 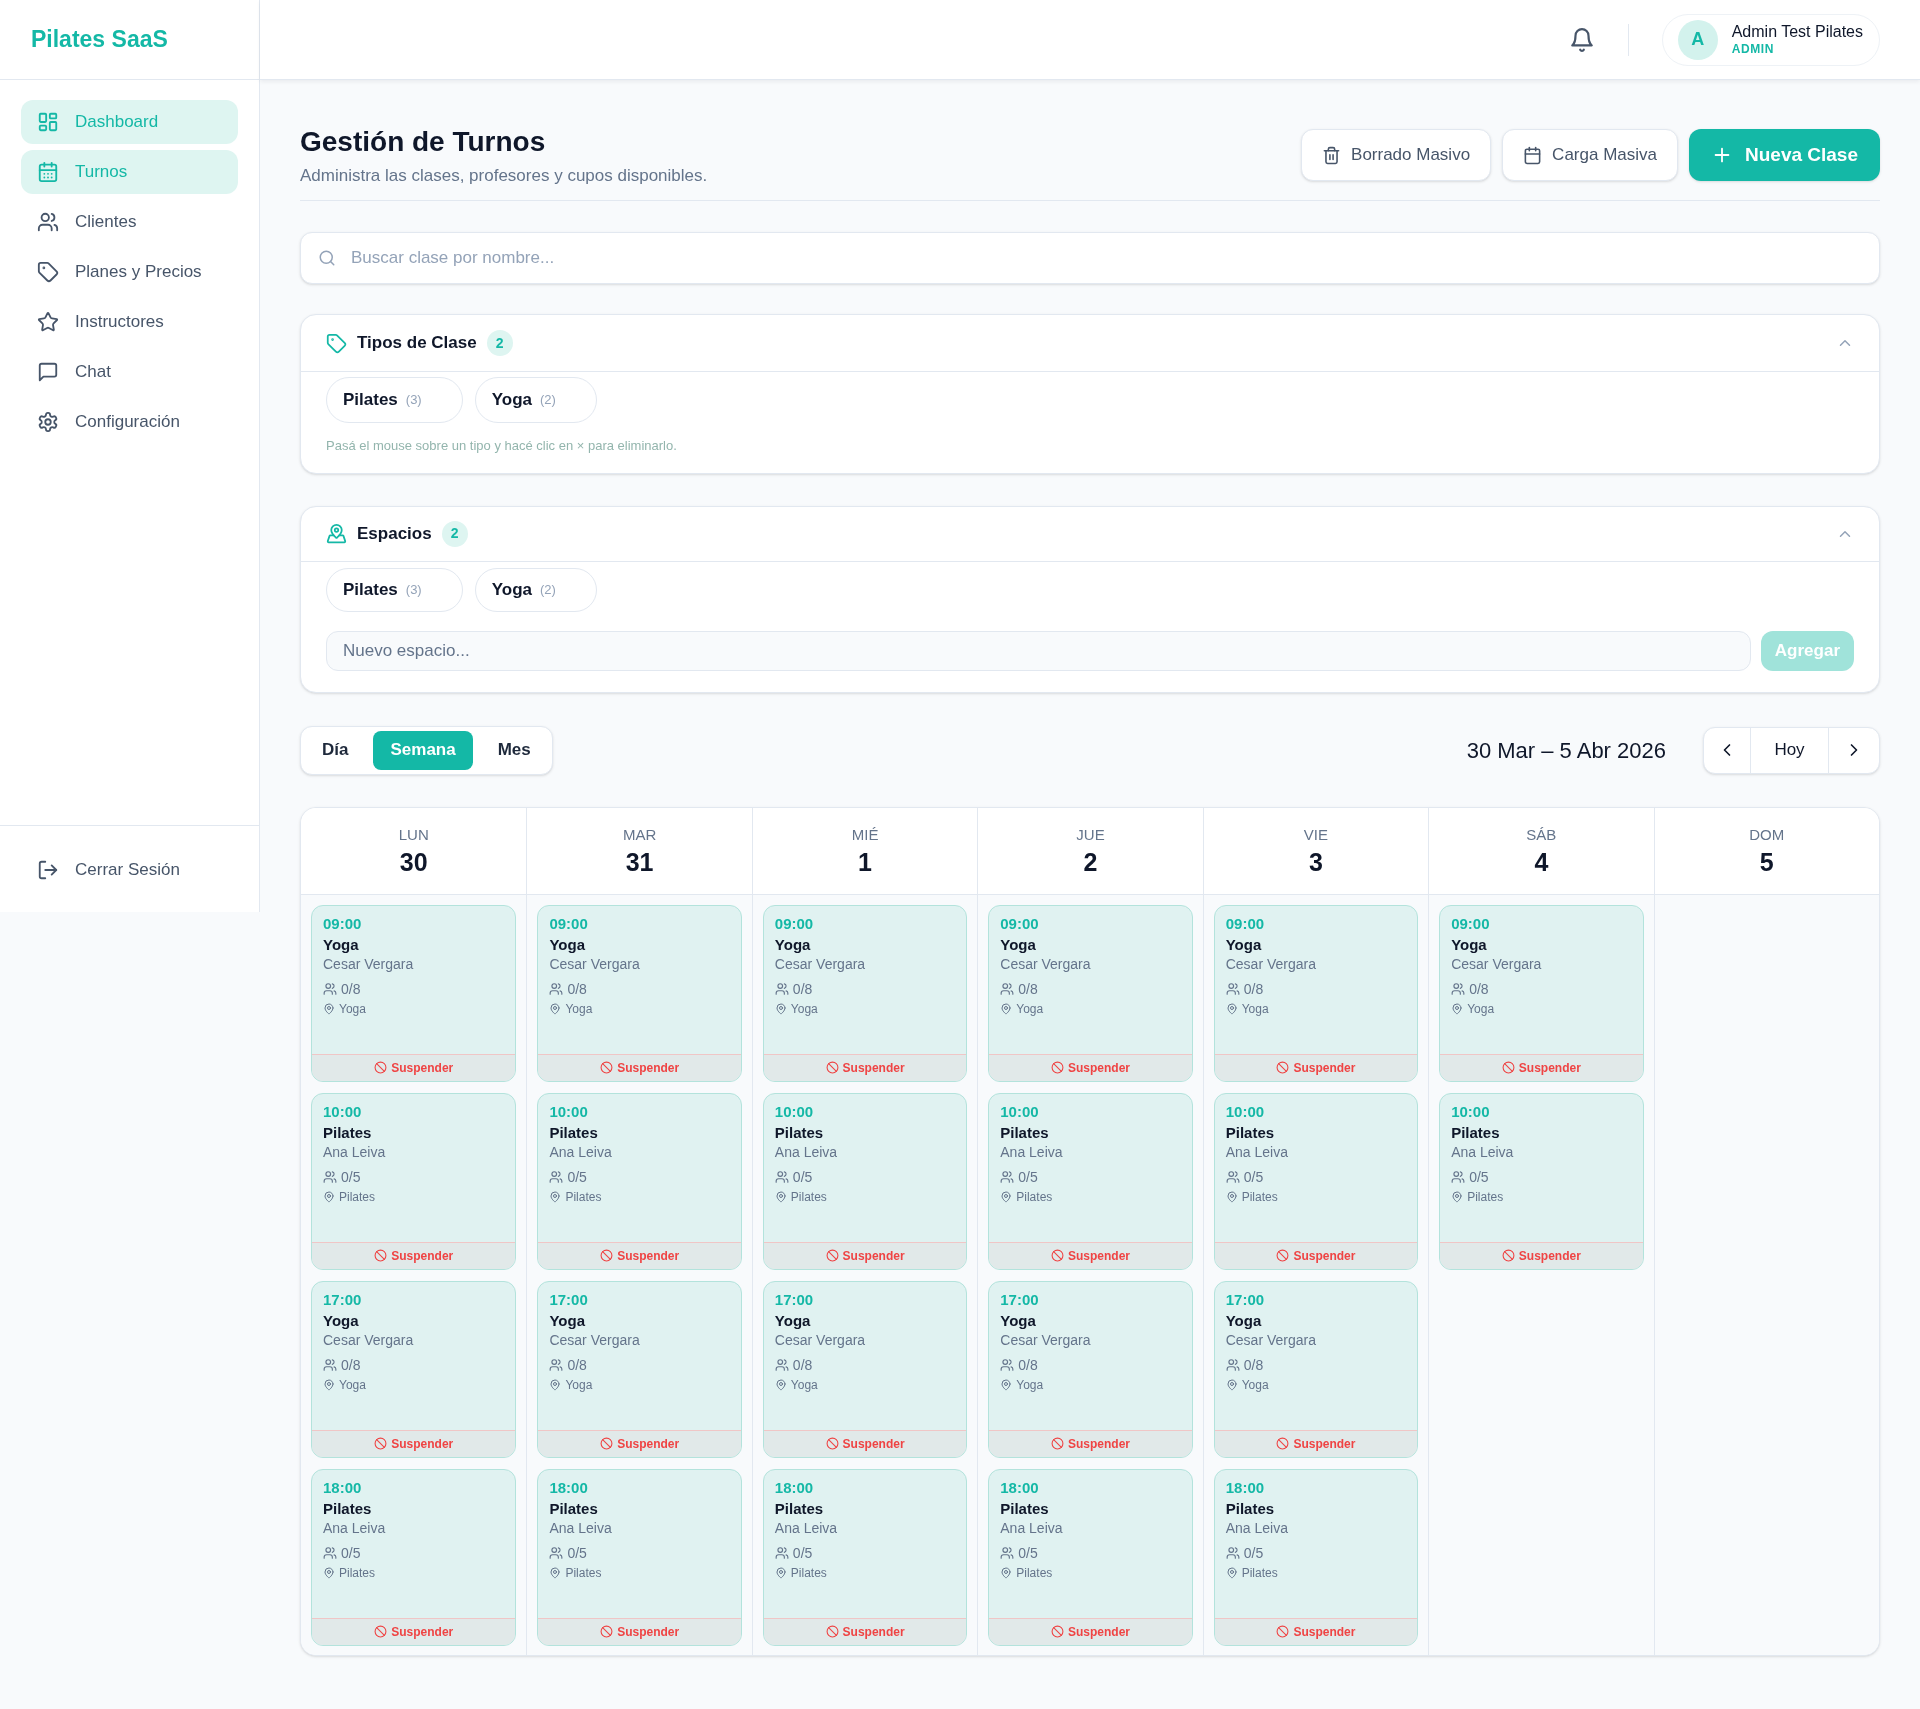 What do you see at coordinates (639, 861) in the screenshot?
I see `day-number: 31` at bounding box center [639, 861].